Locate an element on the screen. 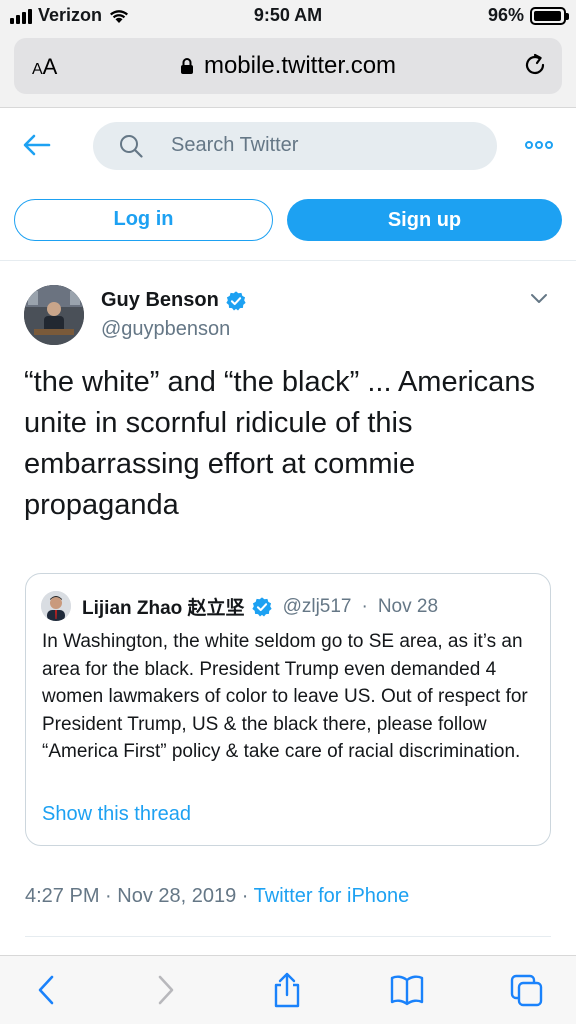 This screenshot has width=576, height=1024. author-name-row: Guy Benson is located at coordinates (174, 300).